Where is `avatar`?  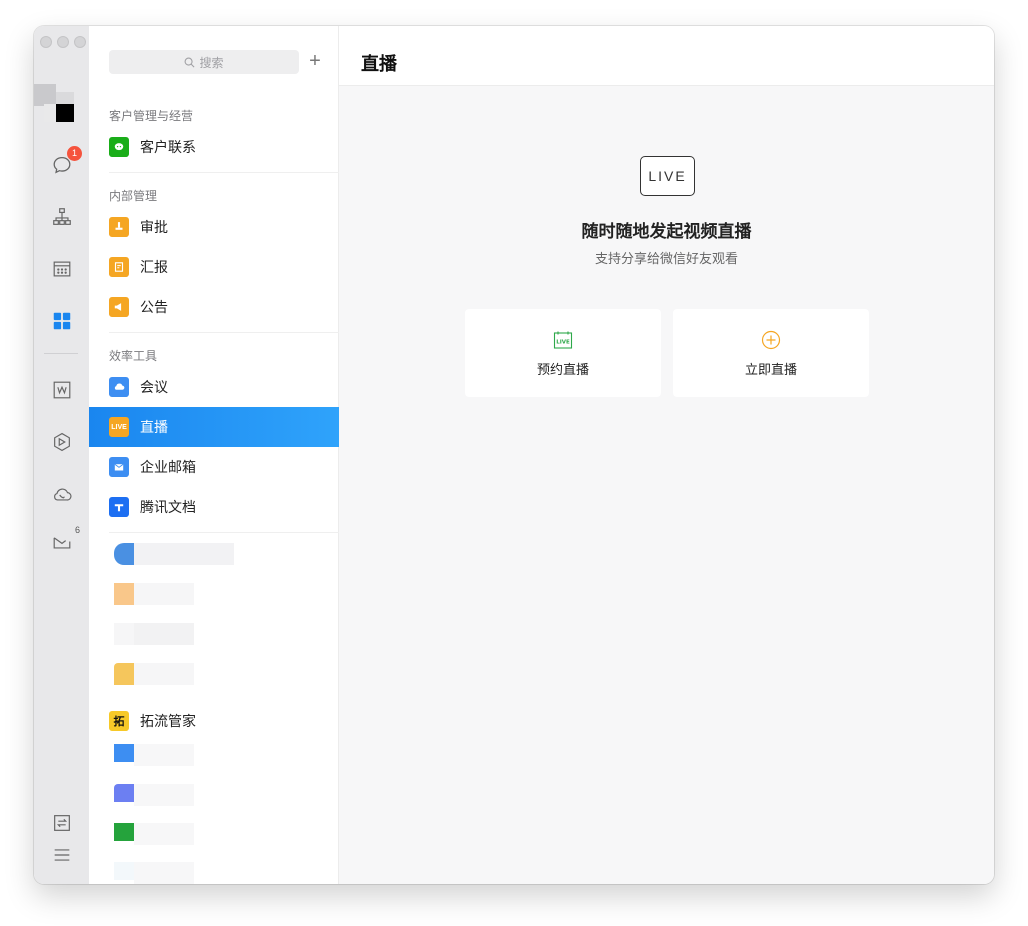
avatar is located at coordinates (55, 104).